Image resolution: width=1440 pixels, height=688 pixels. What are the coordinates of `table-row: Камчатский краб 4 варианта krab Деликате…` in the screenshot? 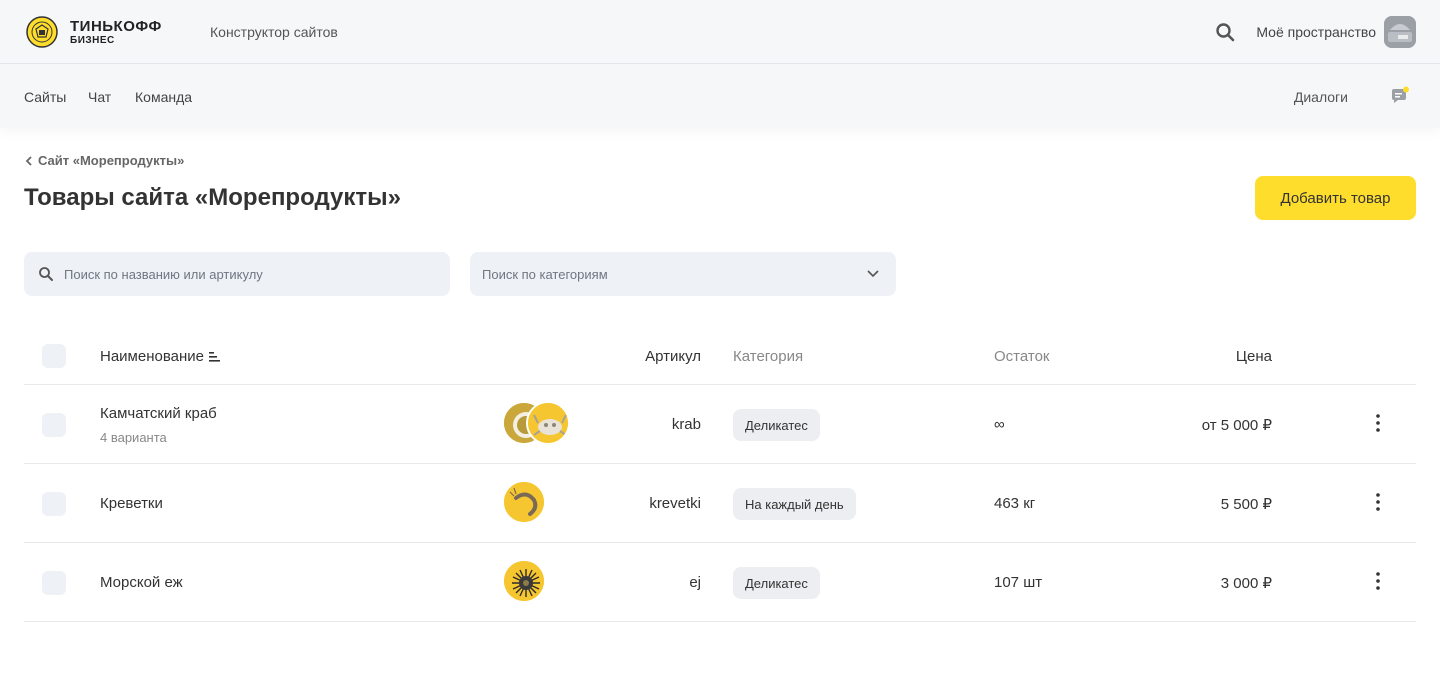 It's located at (720, 424).